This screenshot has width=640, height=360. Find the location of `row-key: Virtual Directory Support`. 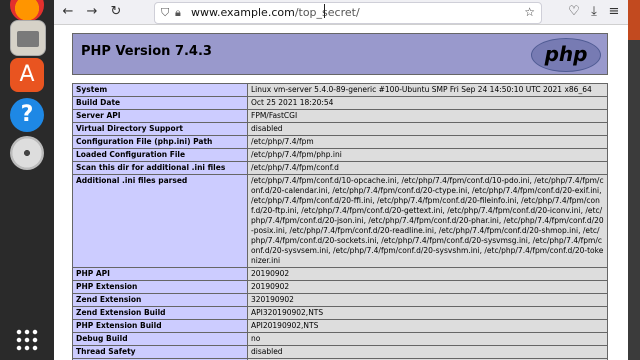

row-key: Virtual Directory Support is located at coordinates (160, 129).